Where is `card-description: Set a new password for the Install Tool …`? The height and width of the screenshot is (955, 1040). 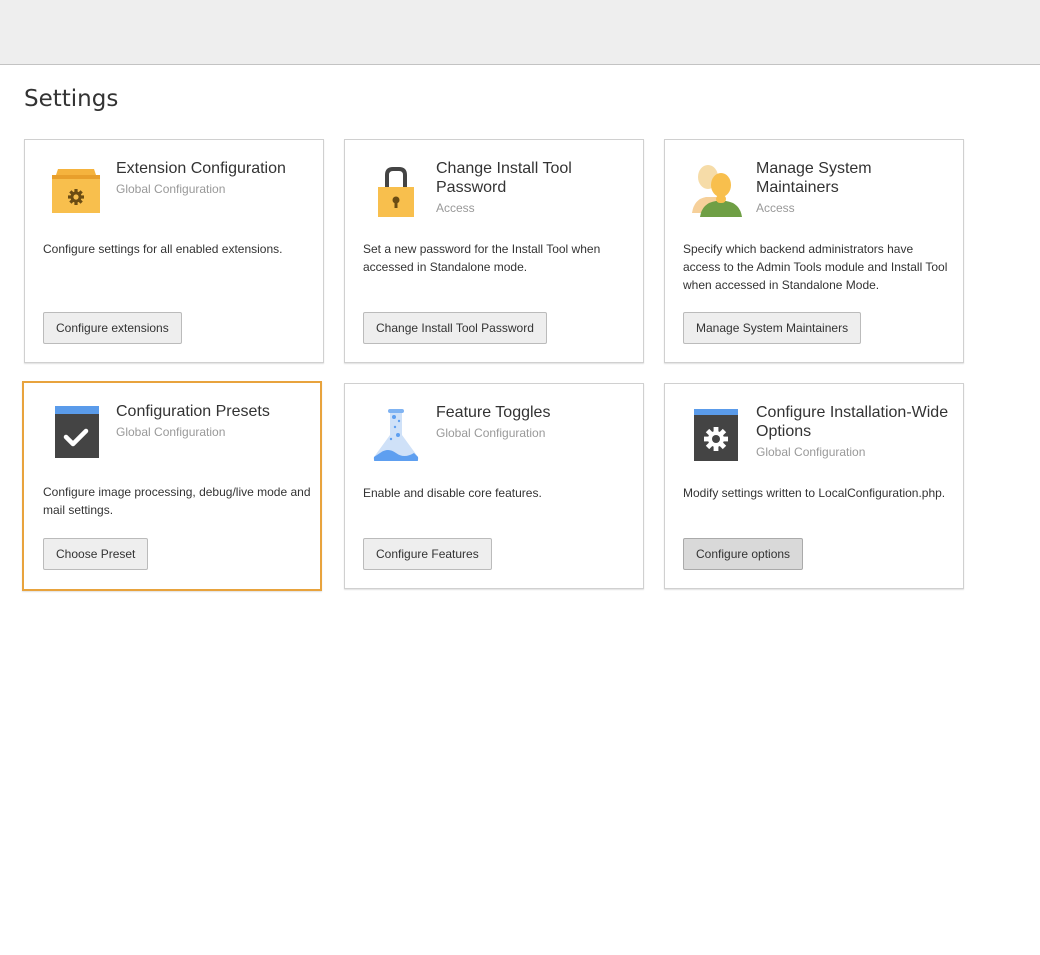
card-description: Set a new password for the Install Tool … is located at coordinates (482, 258).